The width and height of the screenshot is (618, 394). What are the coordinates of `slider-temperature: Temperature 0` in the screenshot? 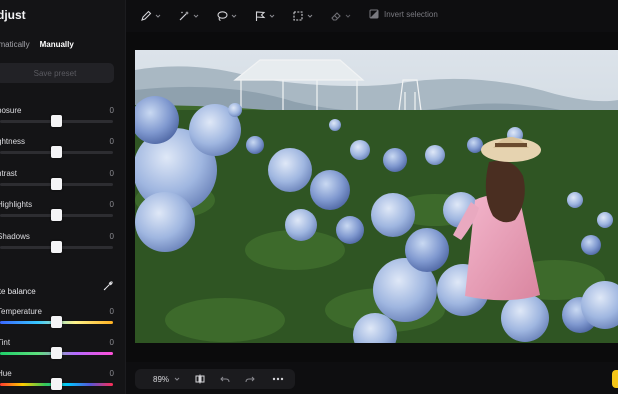 It's located at (59, 322).